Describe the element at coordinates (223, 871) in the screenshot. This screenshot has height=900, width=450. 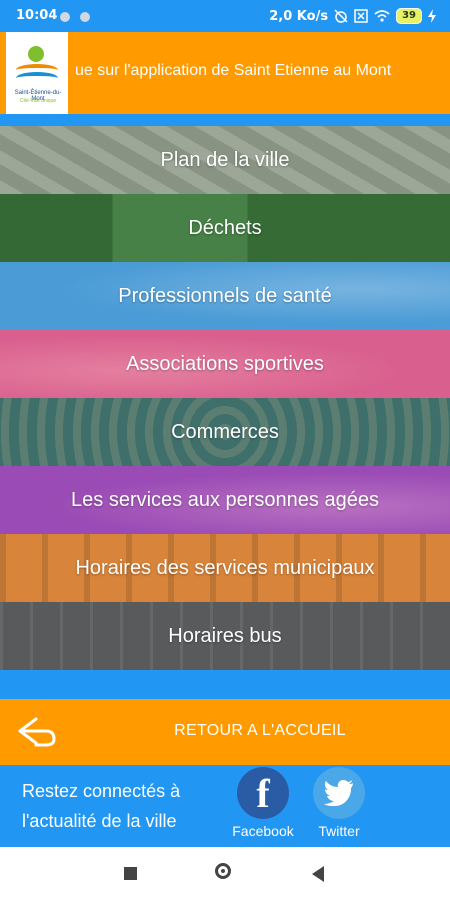
I see `home-icon` at that location.